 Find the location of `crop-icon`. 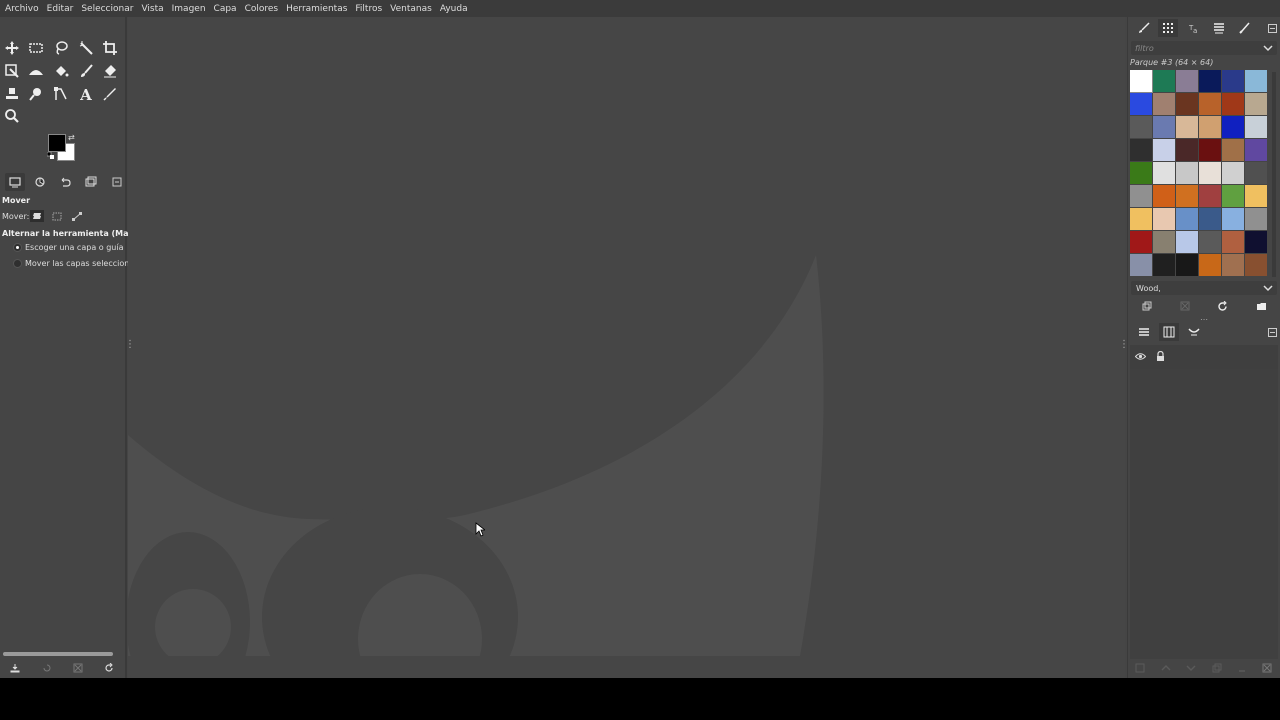

crop-icon is located at coordinates (110, 48).